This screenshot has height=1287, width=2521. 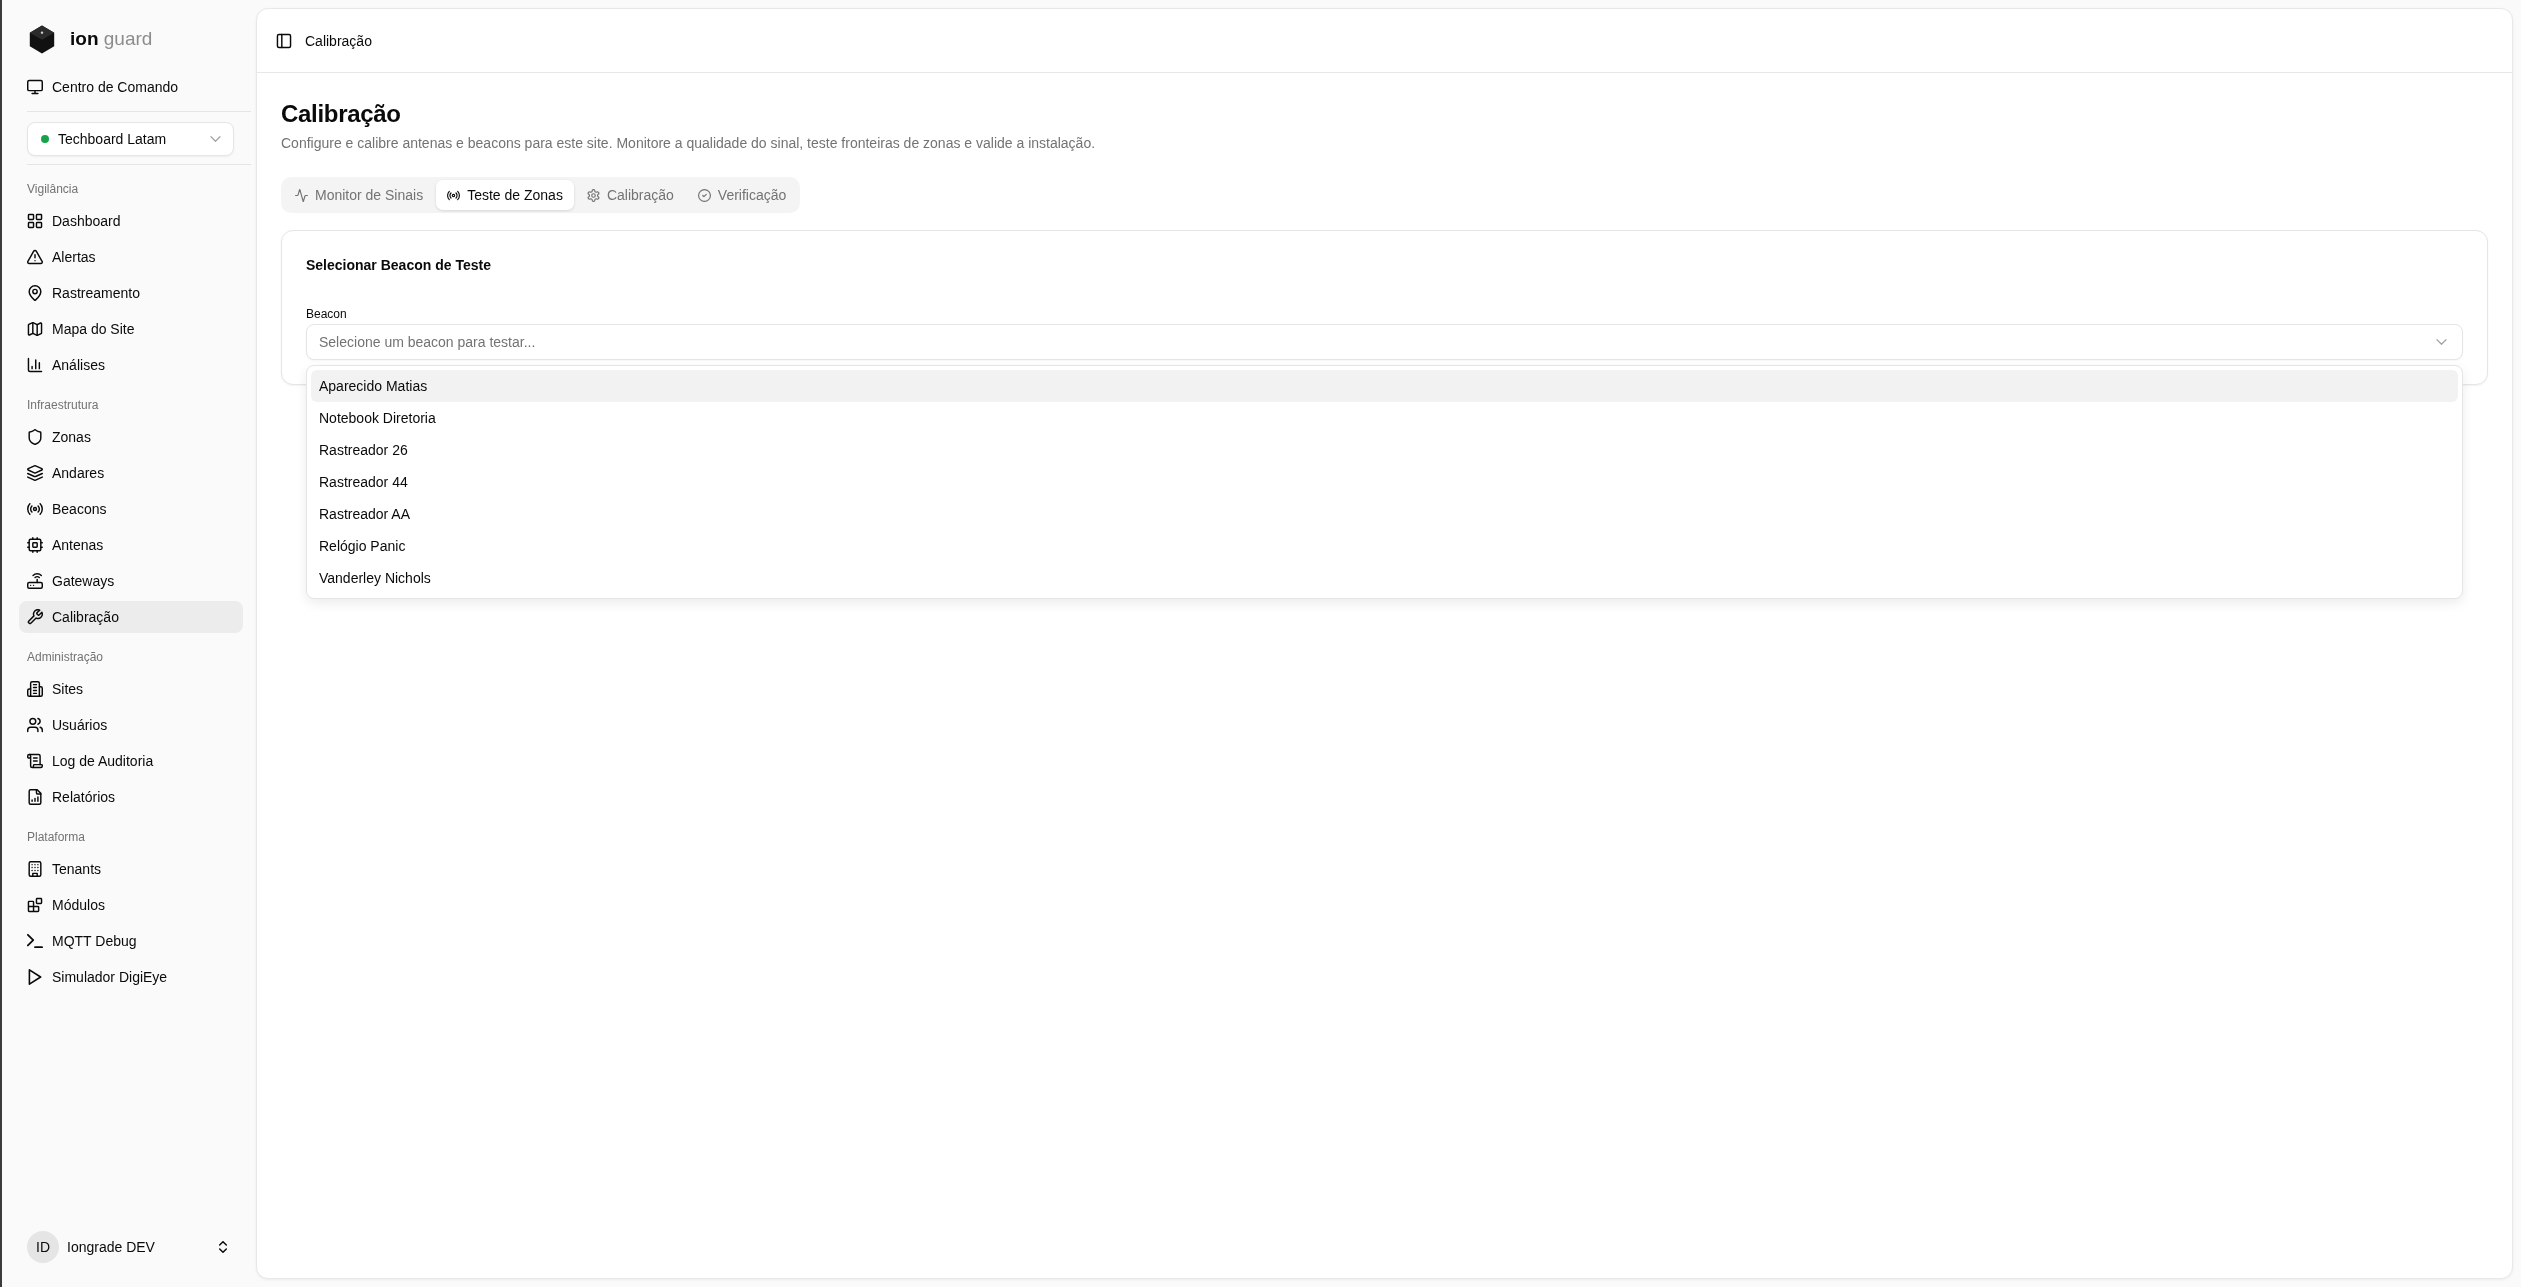 I want to click on section-heading: Administração, so click(x=65, y=657).